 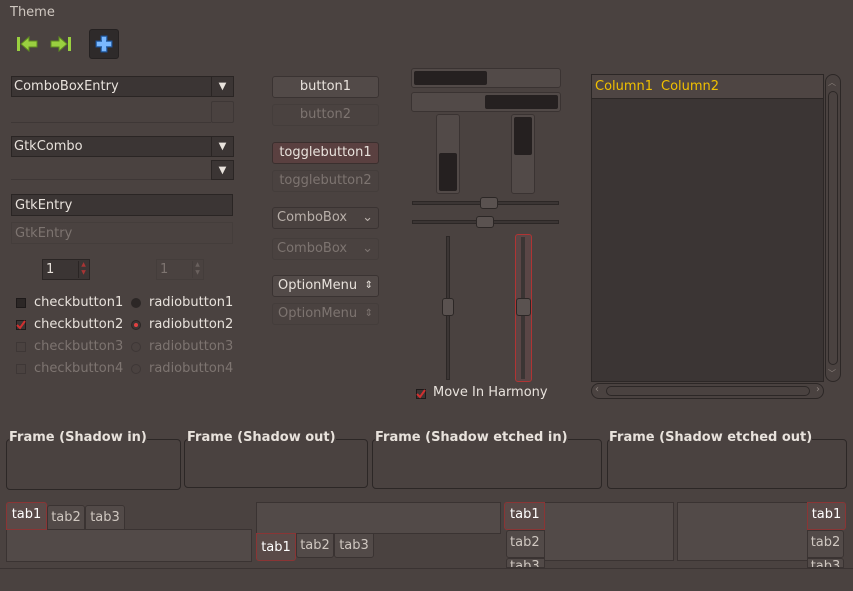 What do you see at coordinates (66, 269) in the screenshot?
I see `spin-button: 1 ▲ ▼` at bounding box center [66, 269].